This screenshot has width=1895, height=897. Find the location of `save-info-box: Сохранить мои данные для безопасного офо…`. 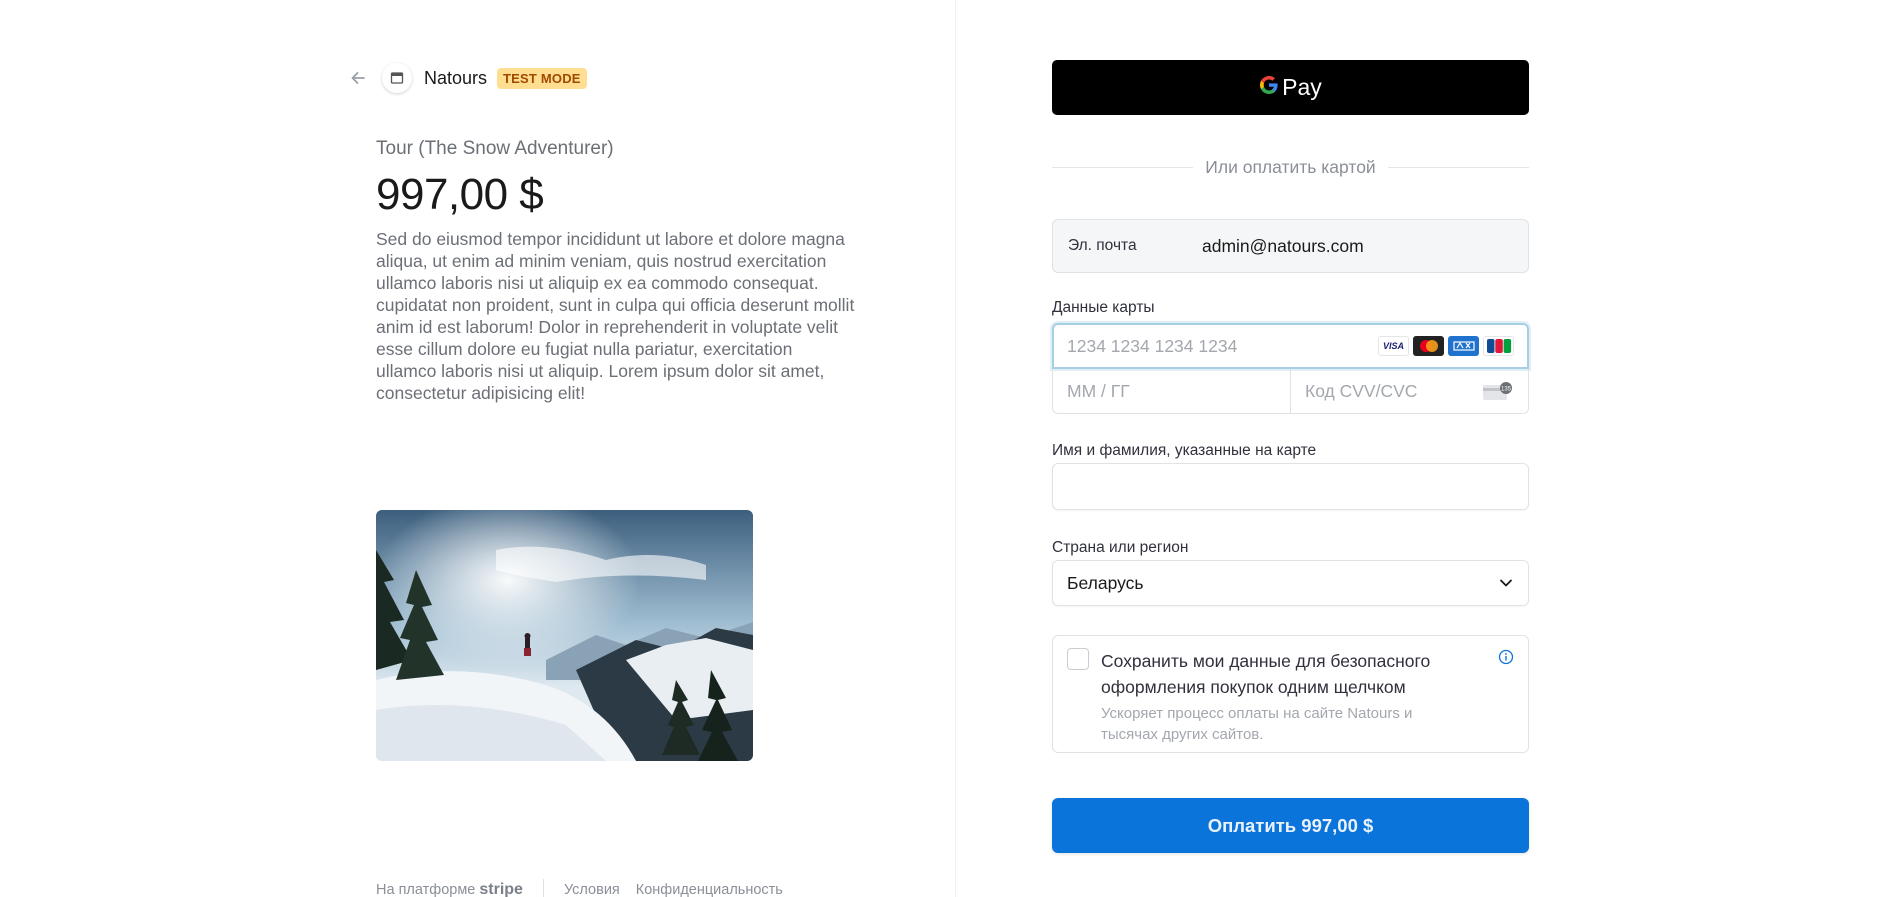

save-info-box: Сохранить мои данные для безопасного офо… is located at coordinates (1290, 694).